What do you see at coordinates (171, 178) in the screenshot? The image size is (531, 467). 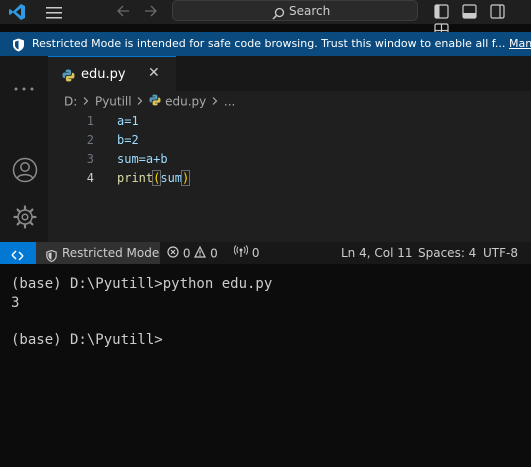 I see `argument: sum` at bounding box center [171, 178].